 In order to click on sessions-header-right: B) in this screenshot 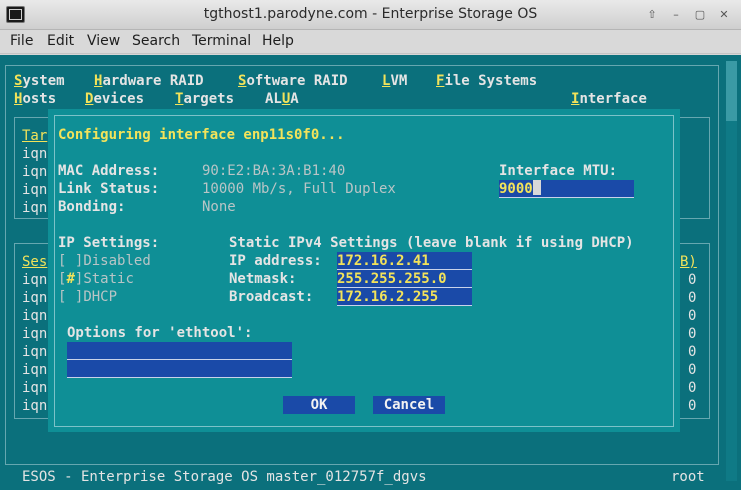, I will do `click(688, 262)`.